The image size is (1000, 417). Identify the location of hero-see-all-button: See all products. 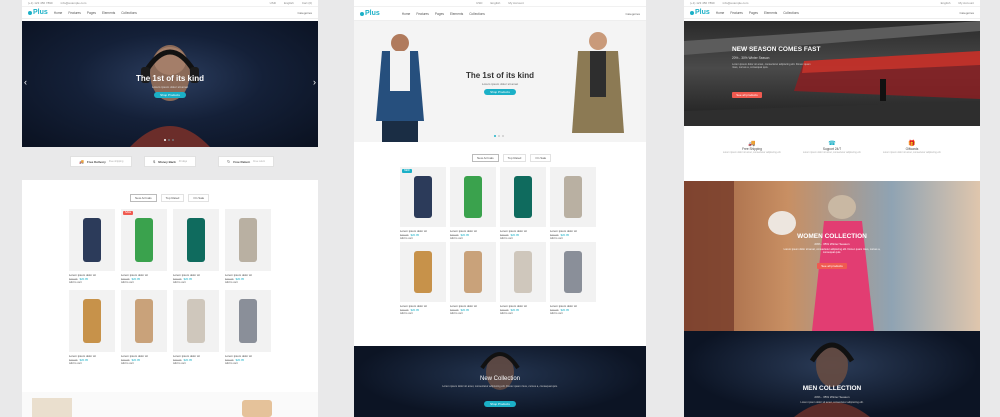
(747, 95).